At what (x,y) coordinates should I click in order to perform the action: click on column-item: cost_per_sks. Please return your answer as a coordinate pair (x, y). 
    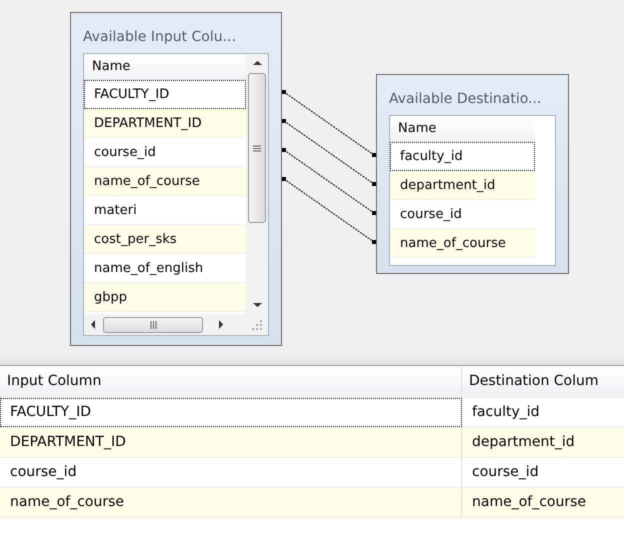
    Looking at the image, I should click on (165, 239).